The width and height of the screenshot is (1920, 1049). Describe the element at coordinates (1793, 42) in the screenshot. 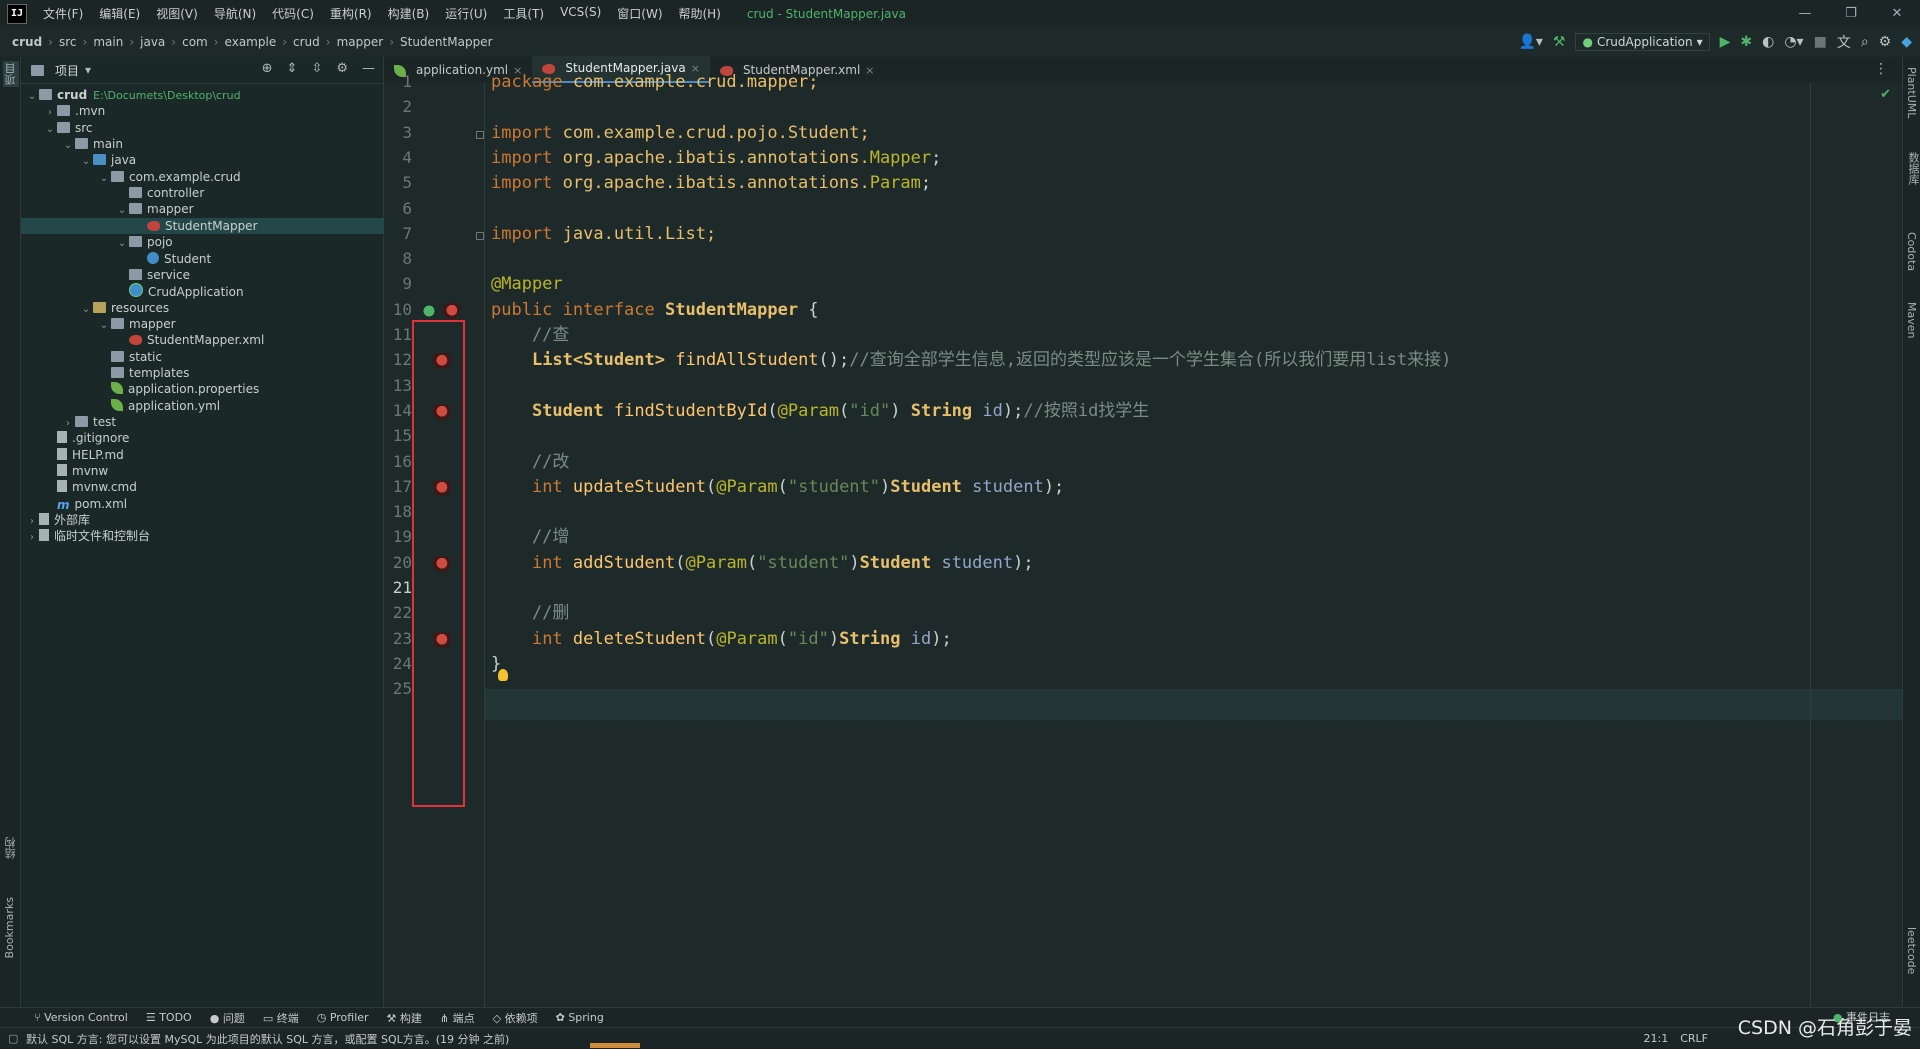

I see `profile-icon: ◔▾` at that location.